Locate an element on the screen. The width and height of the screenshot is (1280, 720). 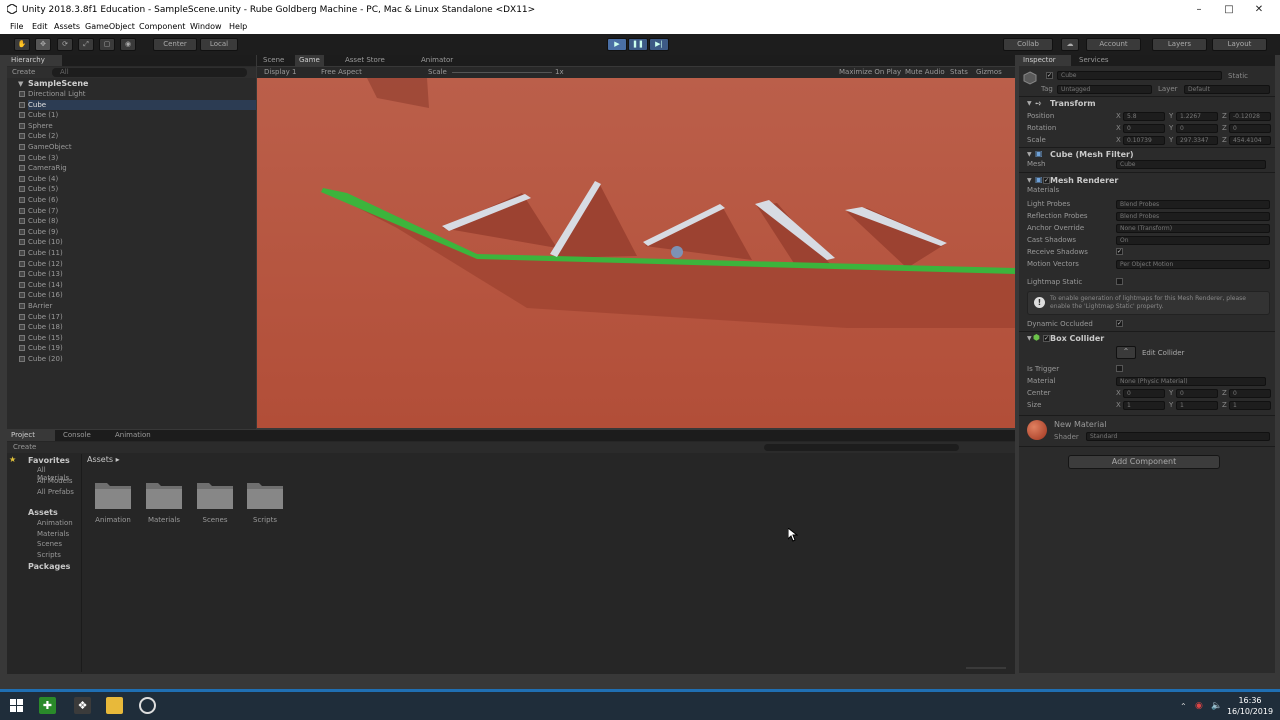
favorites-label: Favorites is located at coordinates (49, 460).